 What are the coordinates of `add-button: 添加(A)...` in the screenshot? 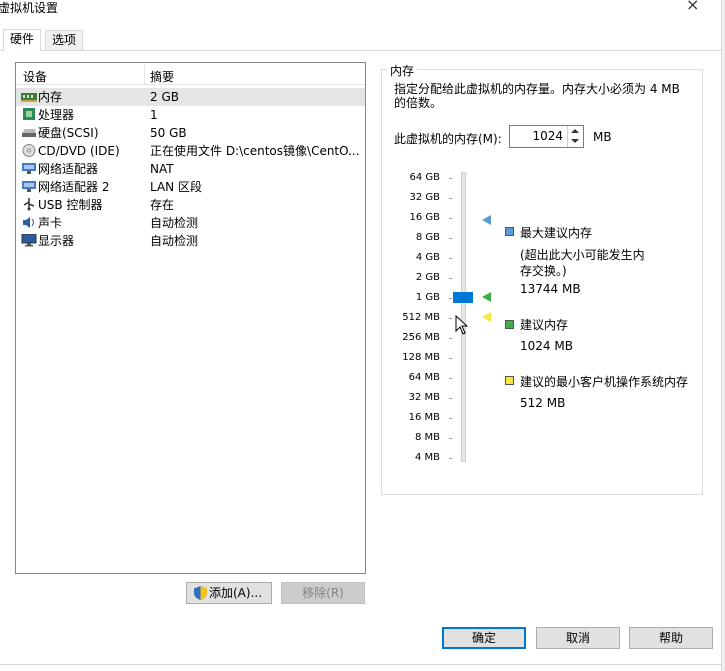 It's located at (229, 593).